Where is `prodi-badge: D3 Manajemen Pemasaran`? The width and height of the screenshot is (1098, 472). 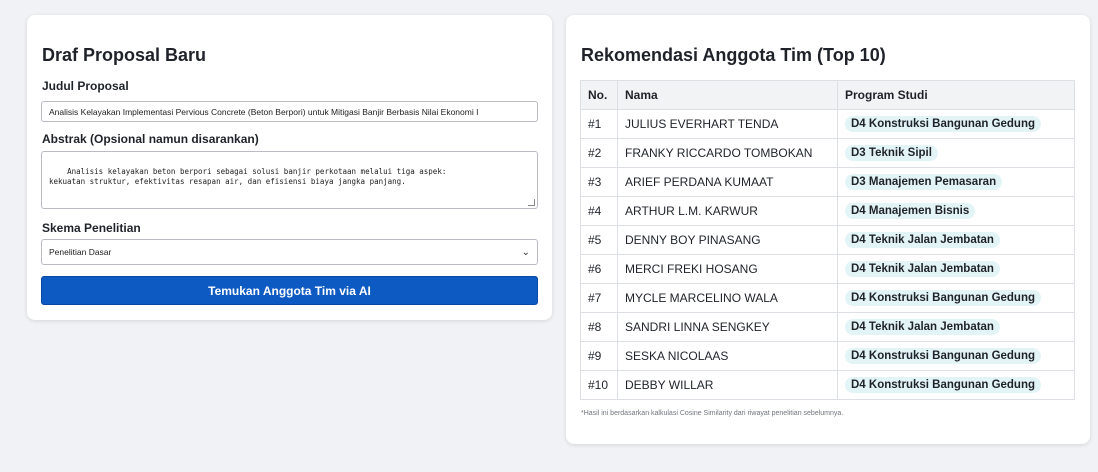
prodi-badge: D3 Manajemen Pemasaran is located at coordinates (924, 182).